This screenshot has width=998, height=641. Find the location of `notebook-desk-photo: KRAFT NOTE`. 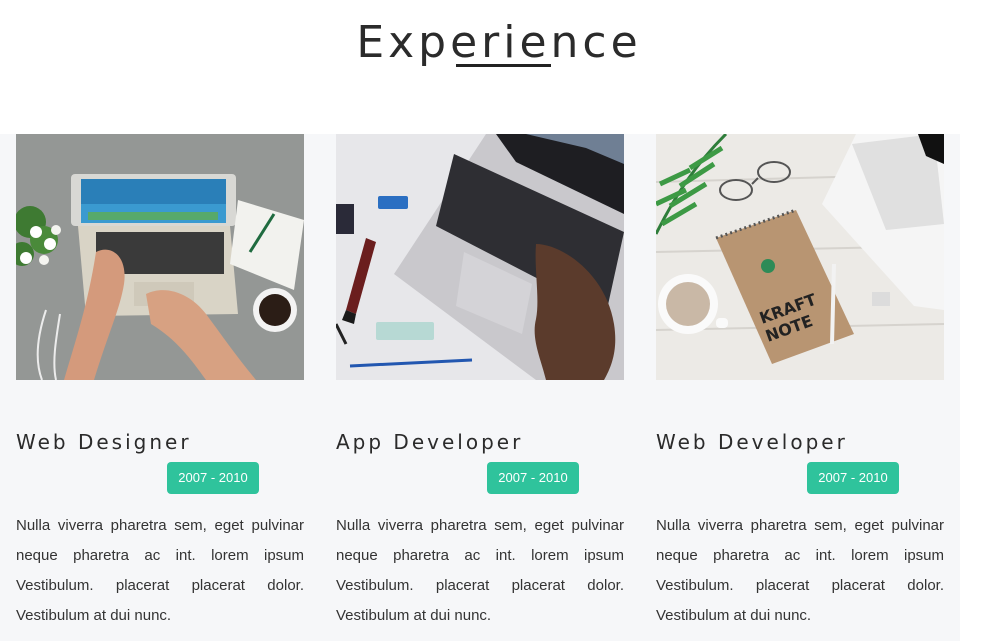

notebook-desk-photo: KRAFT NOTE is located at coordinates (800, 257).